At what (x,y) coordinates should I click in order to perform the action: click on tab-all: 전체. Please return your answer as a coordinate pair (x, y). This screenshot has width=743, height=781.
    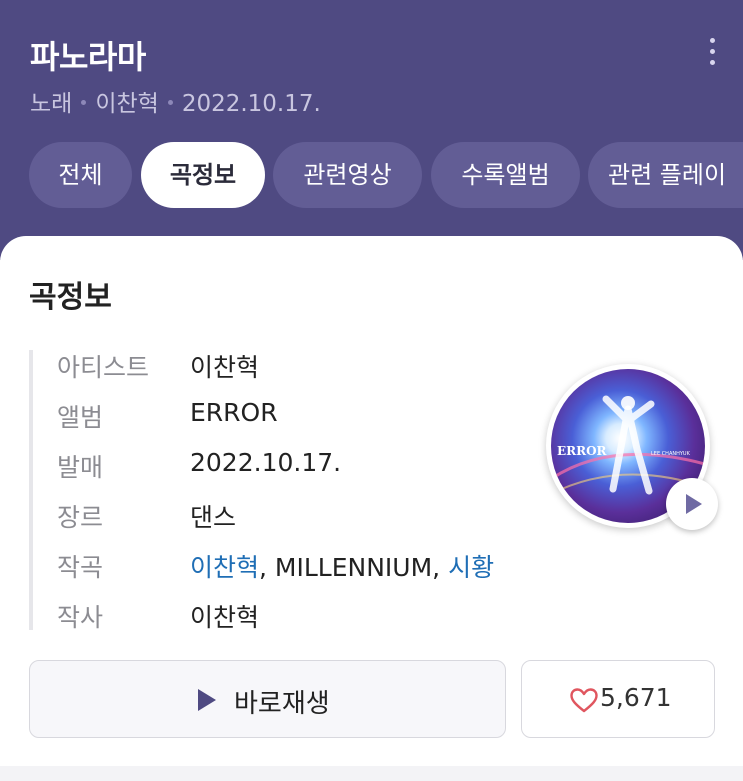
    Looking at the image, I should click on (80, 175).